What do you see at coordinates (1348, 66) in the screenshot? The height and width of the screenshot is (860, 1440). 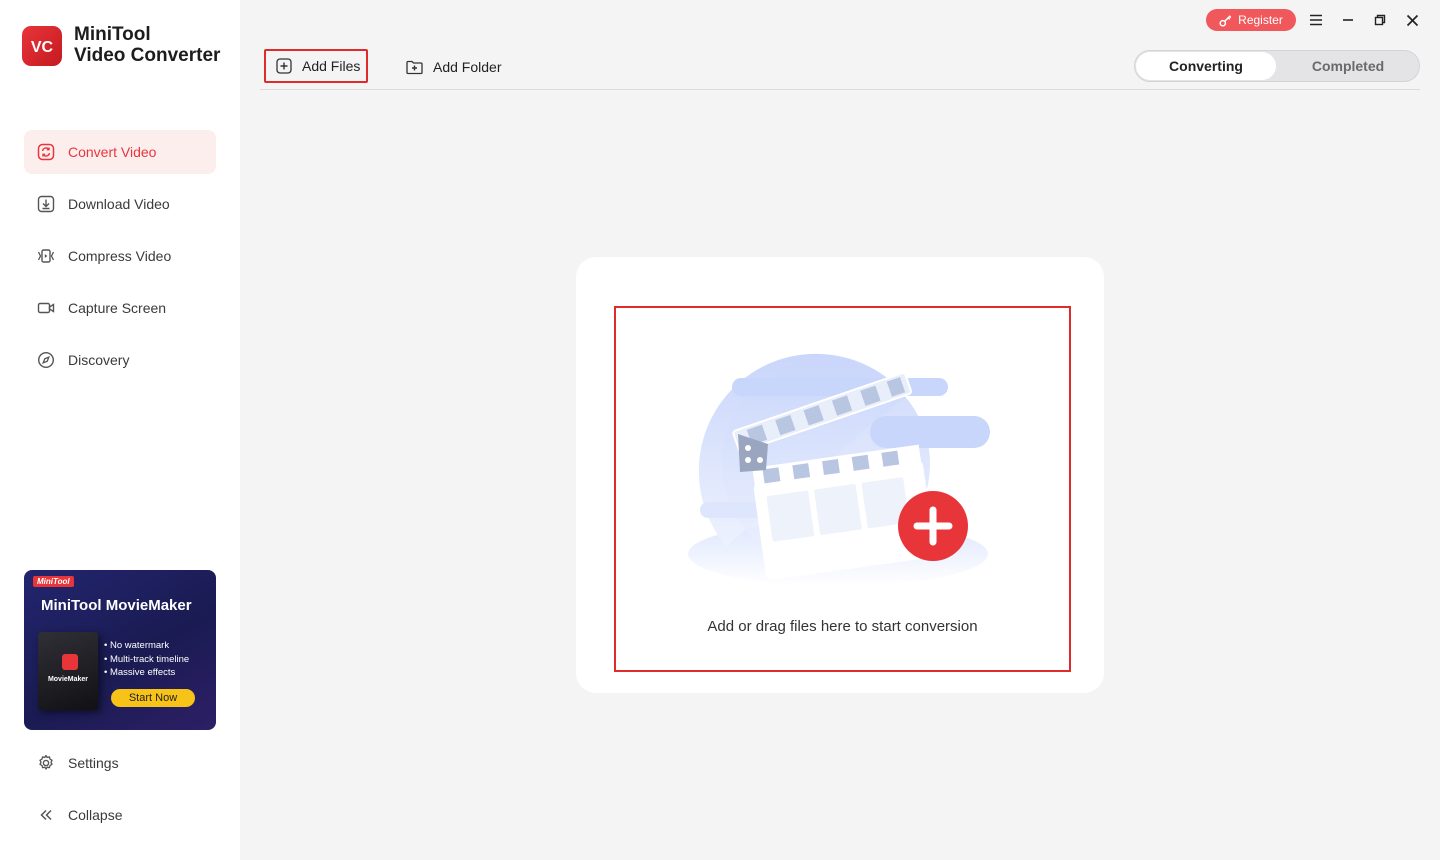 I see `tab-completed: Completed` at bounding box center [1348, 66].